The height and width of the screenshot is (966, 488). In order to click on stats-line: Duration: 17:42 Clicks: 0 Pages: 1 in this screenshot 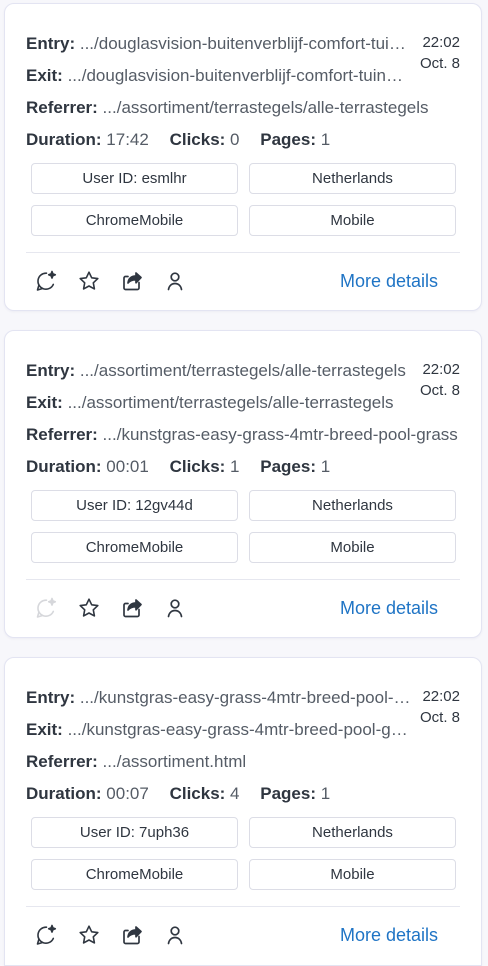, I will do `click(242, 140)`.